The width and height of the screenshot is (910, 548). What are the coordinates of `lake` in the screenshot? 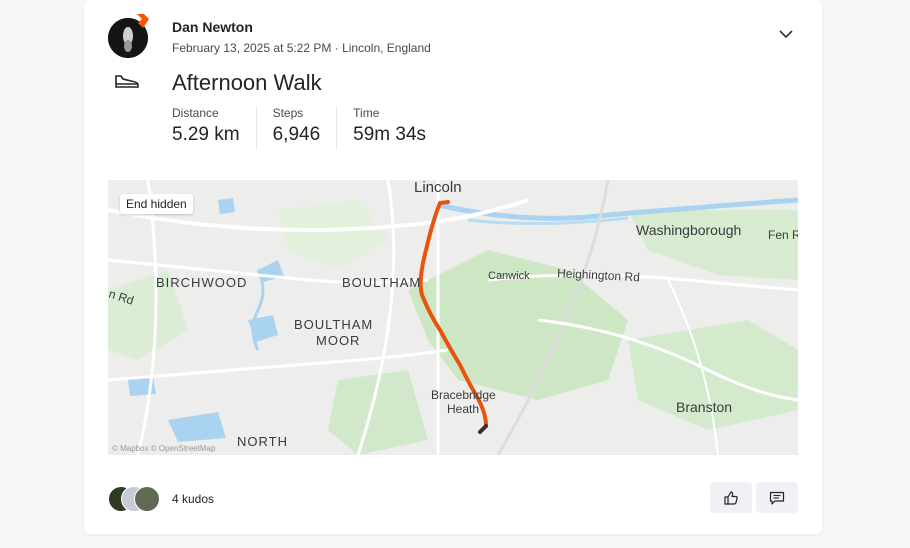 It's located at (226, 206).